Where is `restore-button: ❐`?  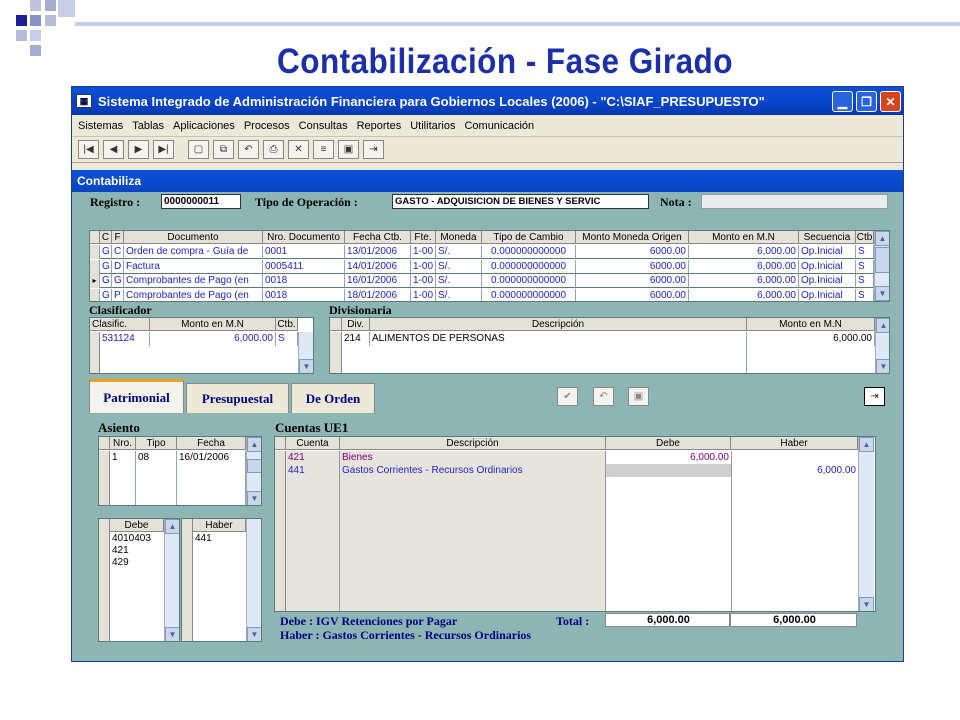
restore-button: ❐ is located at coordinates (866, 101).